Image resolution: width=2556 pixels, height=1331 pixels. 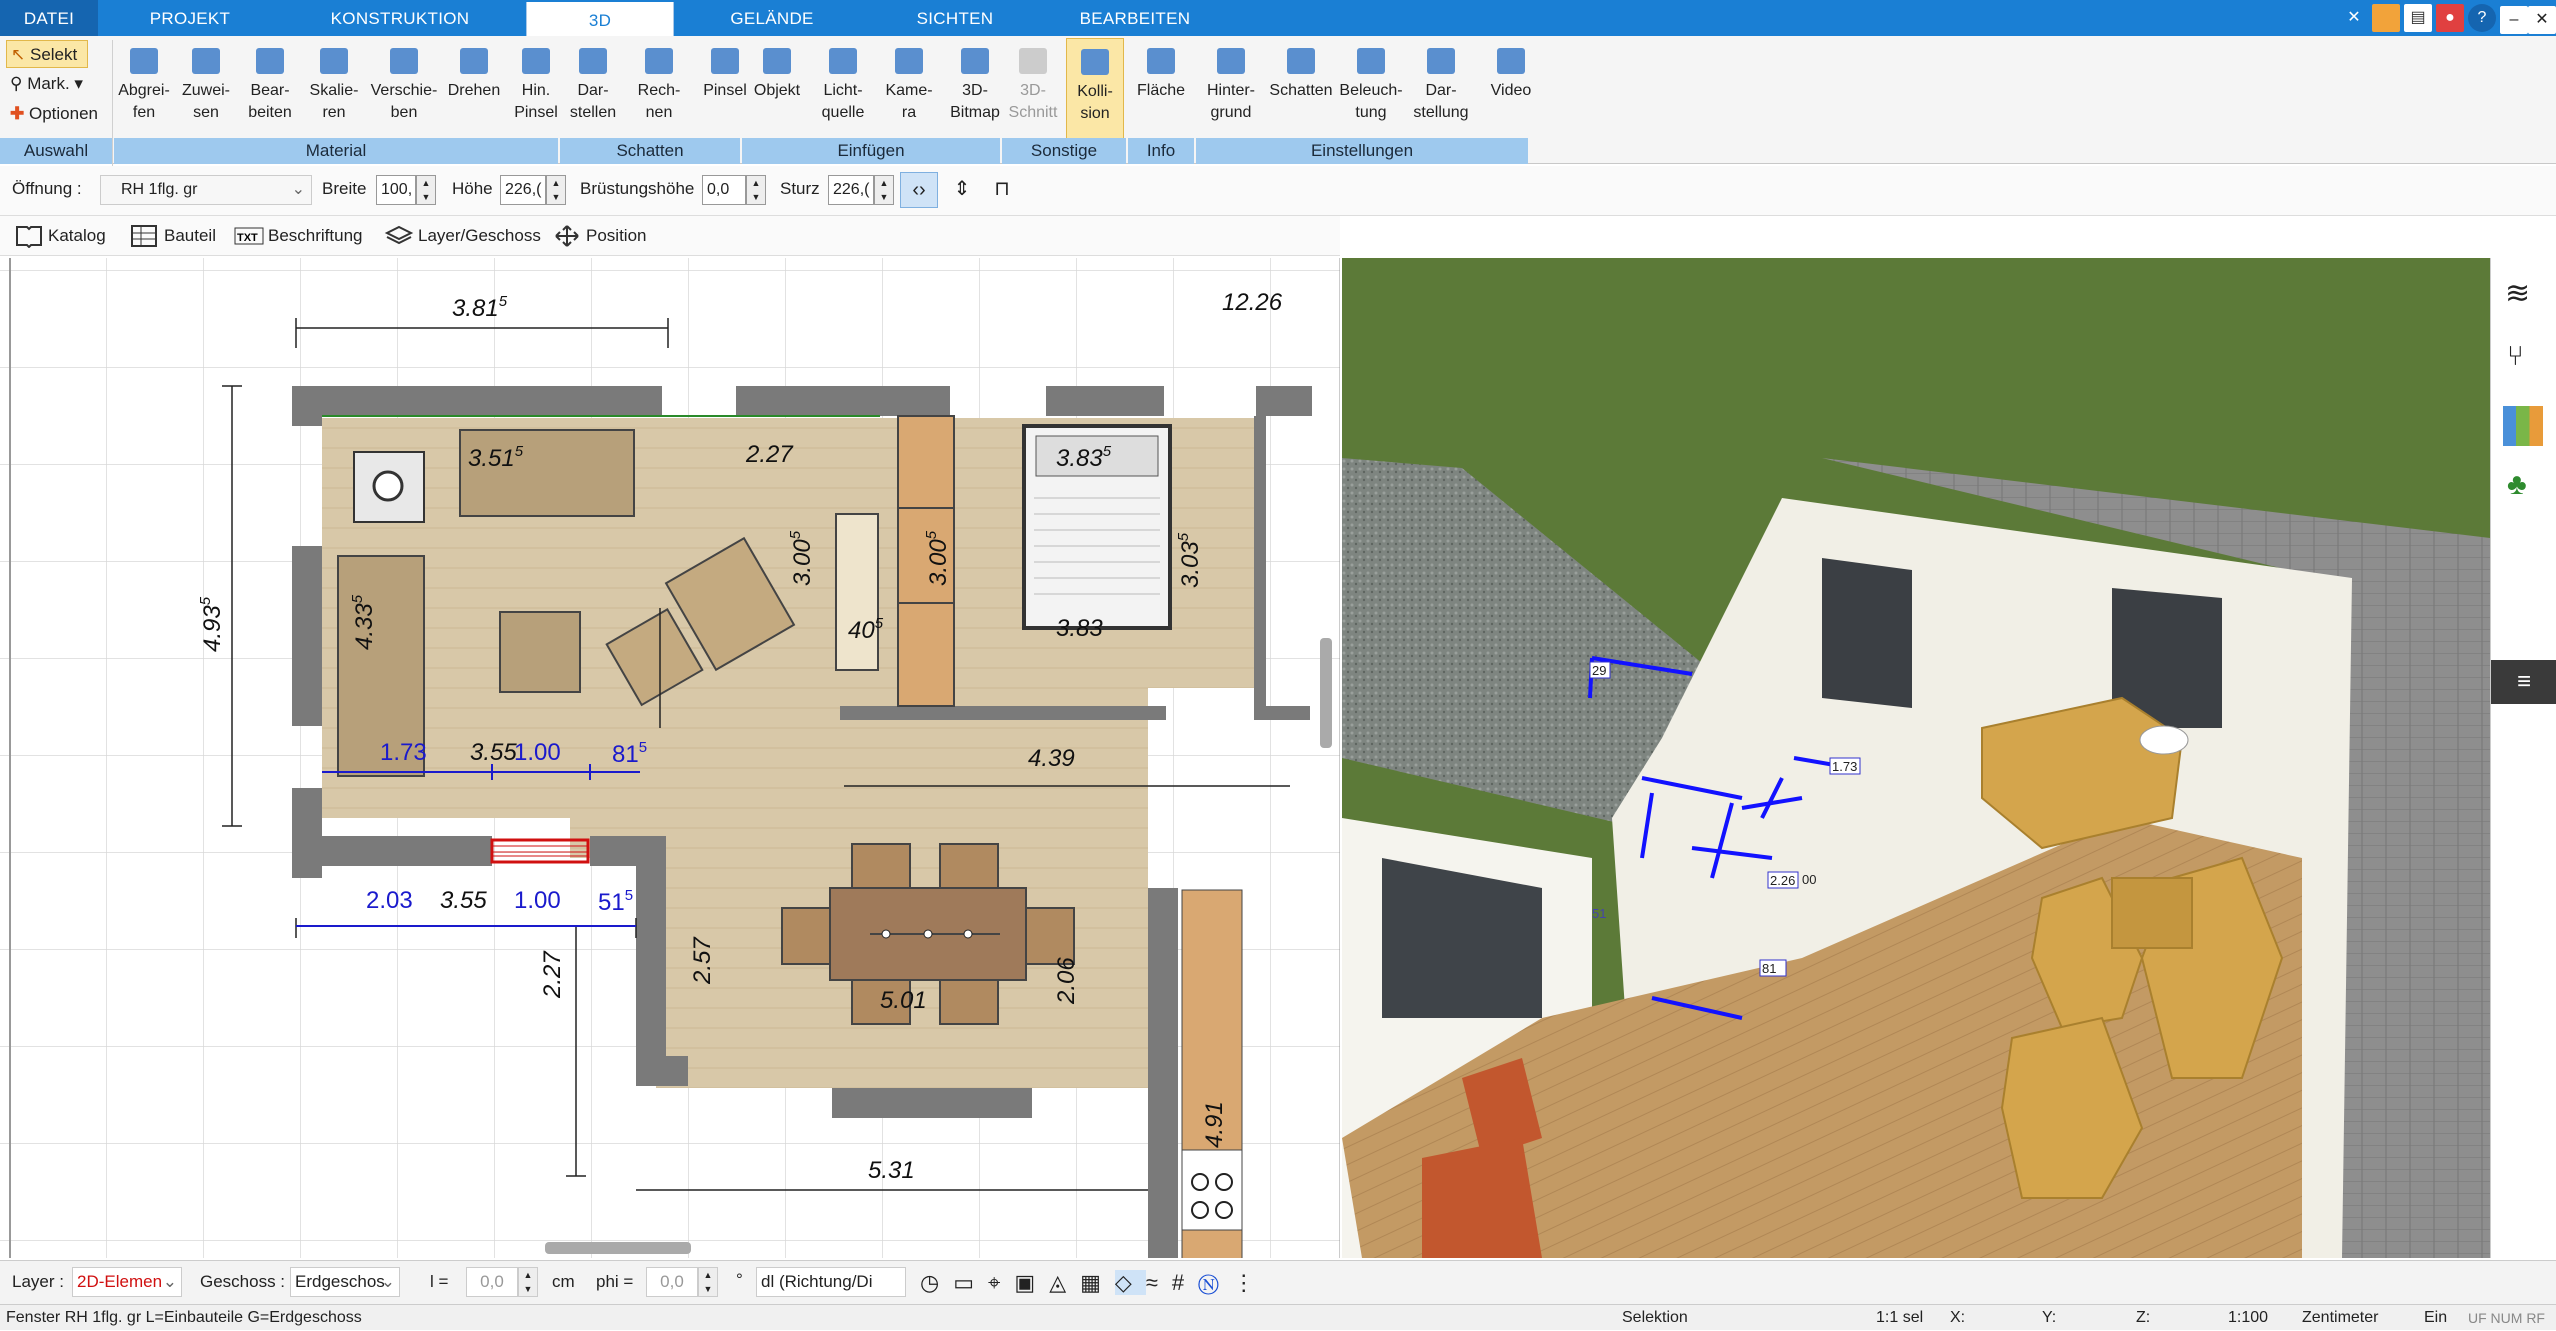 What do you see at coordinates (404, 112) in the screenshot?
I see `move-material-label: ben` at bounding box center [404, 112].